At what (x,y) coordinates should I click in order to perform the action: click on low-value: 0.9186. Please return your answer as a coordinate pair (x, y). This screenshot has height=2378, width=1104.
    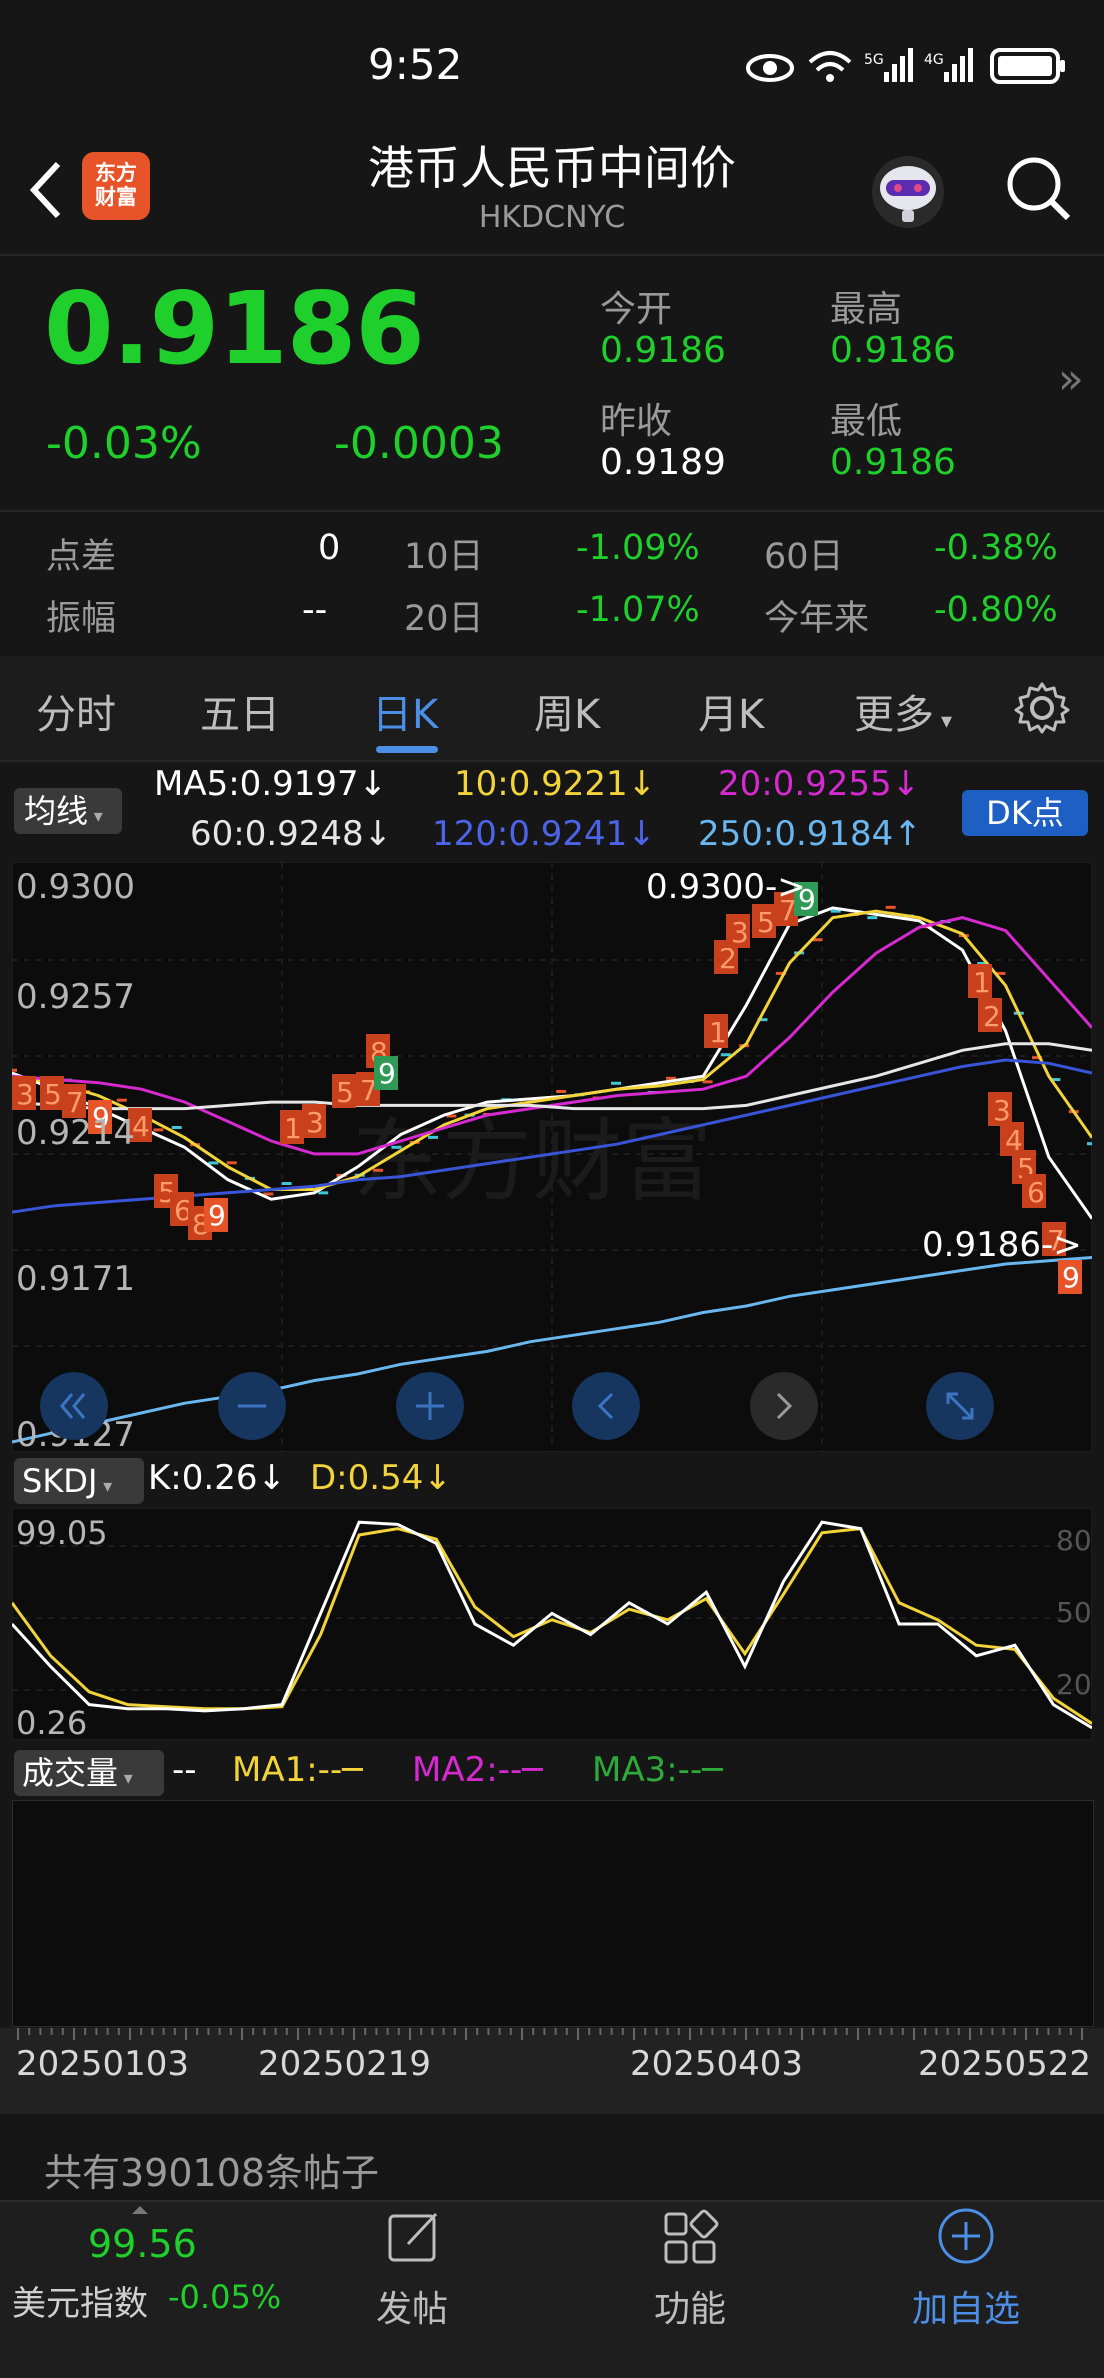
    Looking at the image, I should click on (893, 462).